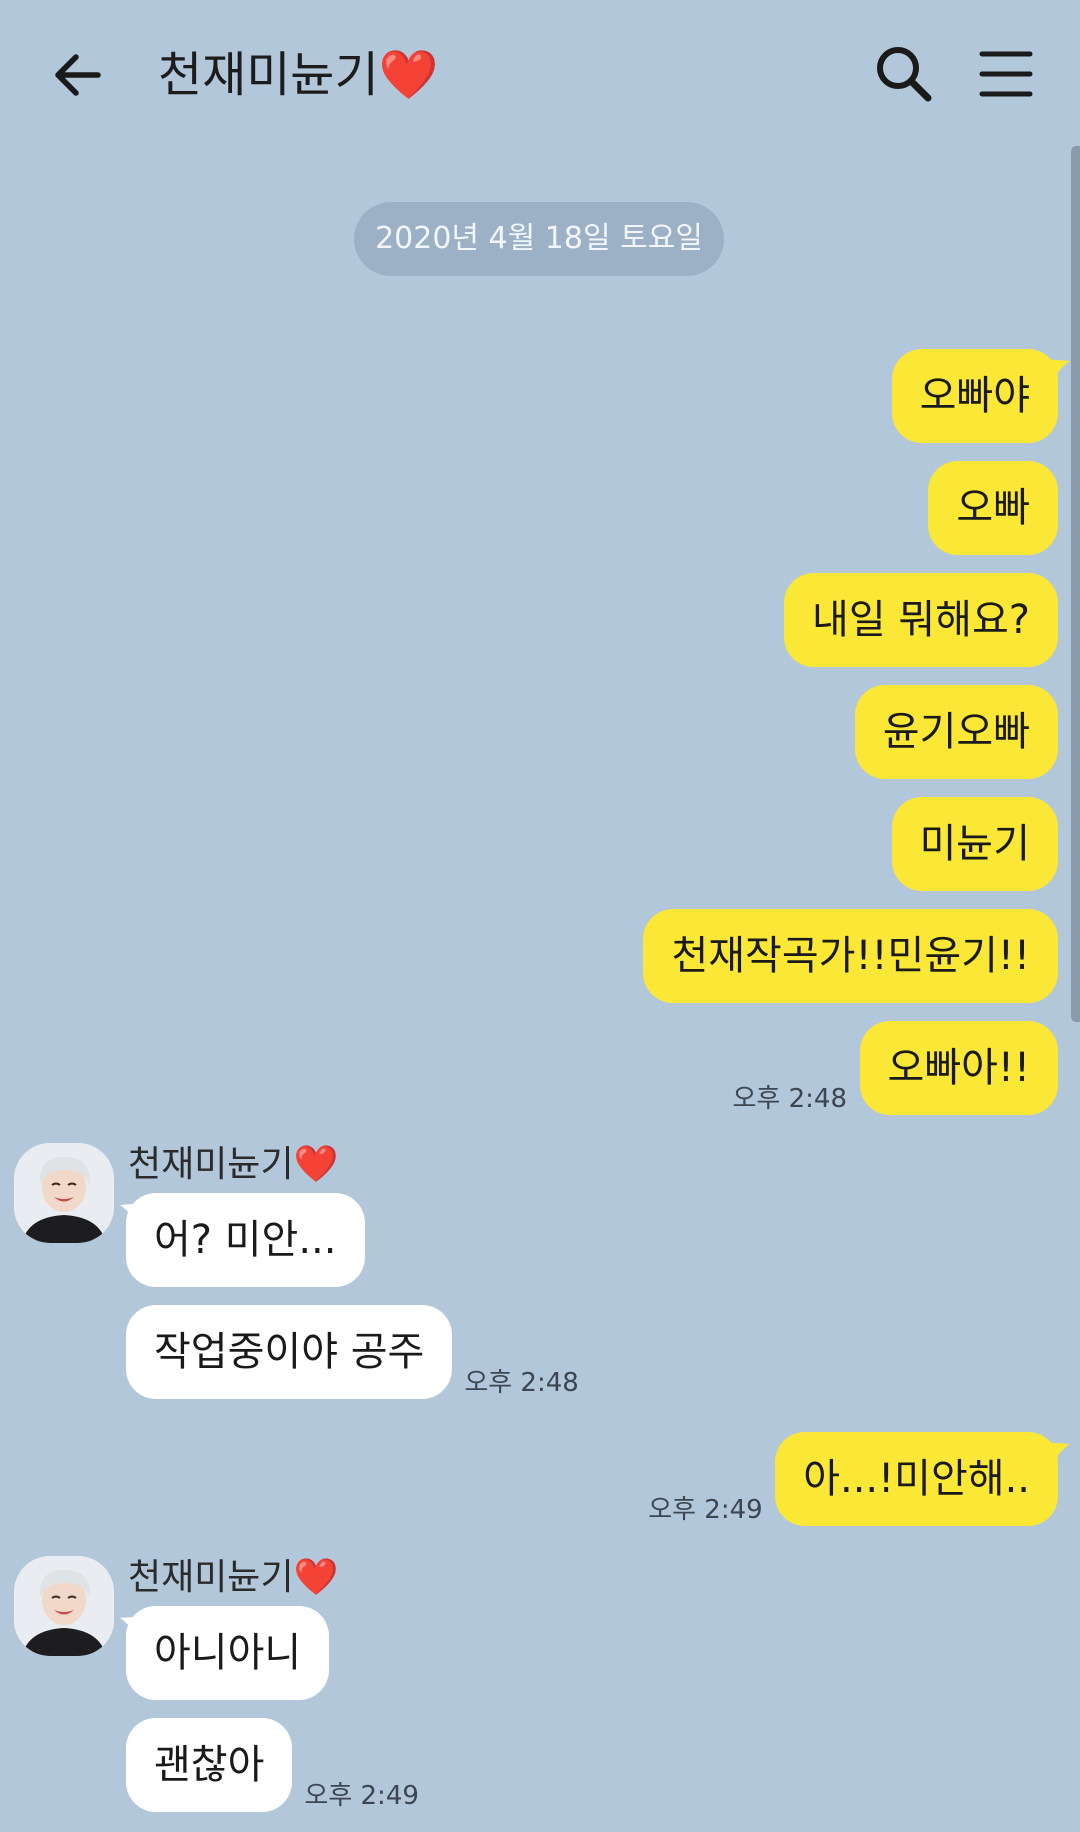 This screenshot has height=1832, width=1080. What do you see at coordinates (1075, 584) in the screenshot?
I see `scrollbar` at bounding box center [1075, 584].